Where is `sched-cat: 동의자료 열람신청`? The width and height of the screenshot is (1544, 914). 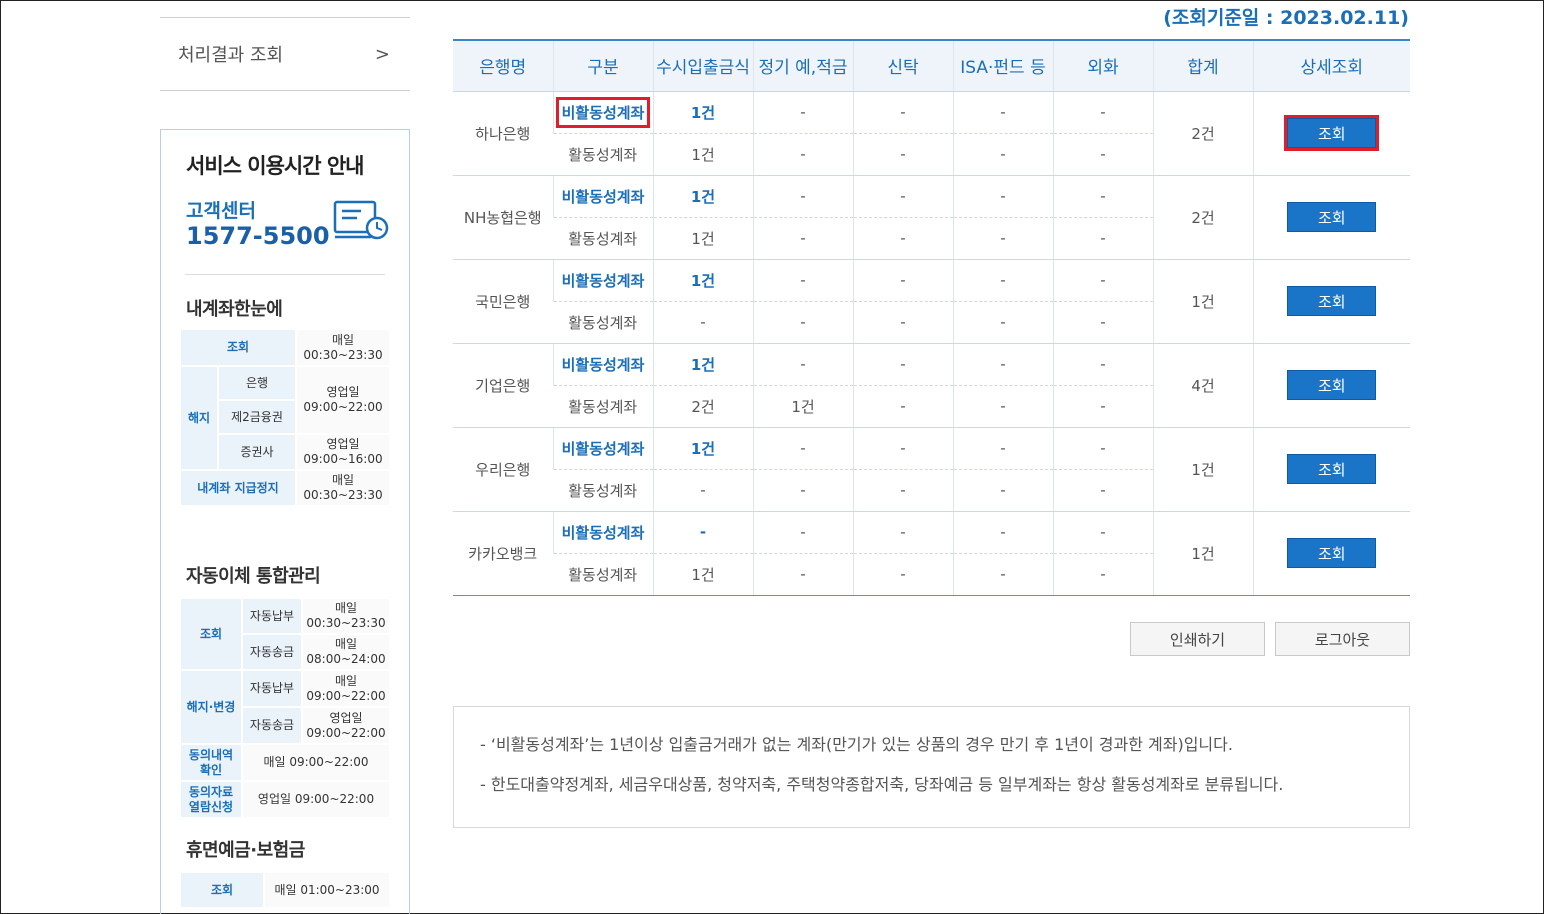 sched-cat: 동의자료 열람신청 is located at coordinates (211, 799).